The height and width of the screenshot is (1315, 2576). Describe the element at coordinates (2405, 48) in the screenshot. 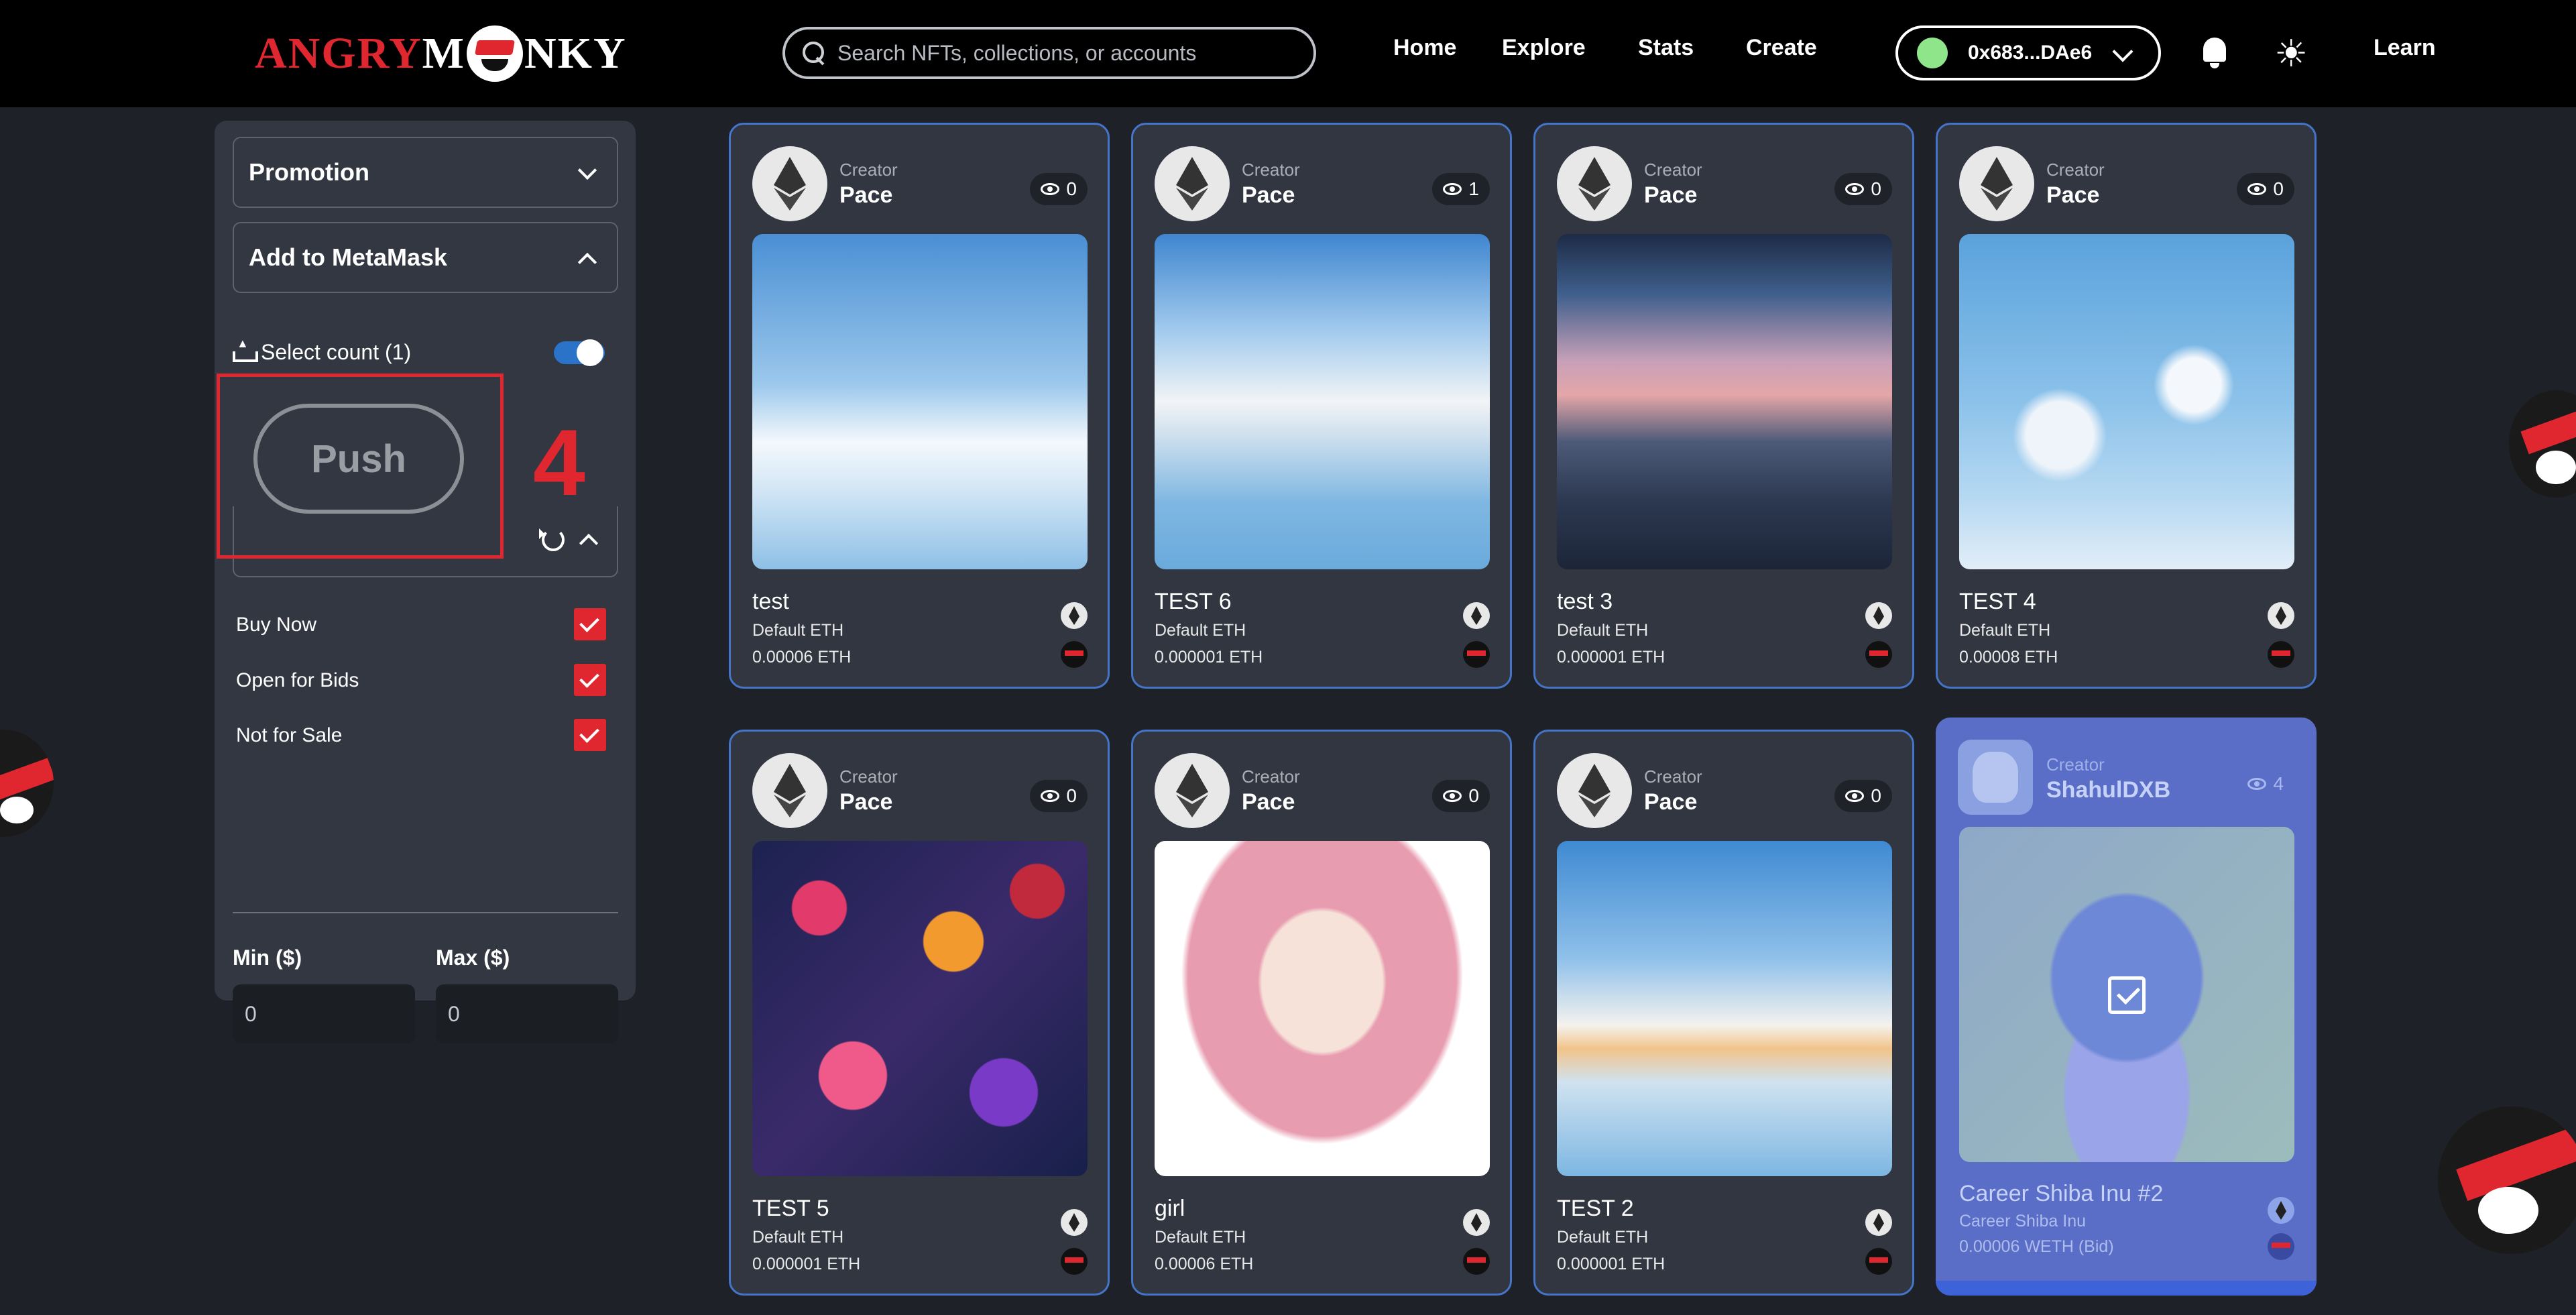

I see `nav-learn: Learn` at that location.